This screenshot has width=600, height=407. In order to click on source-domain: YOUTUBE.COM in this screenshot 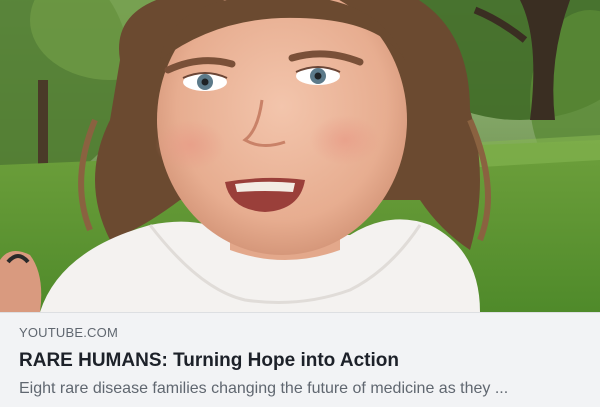, I will do `click(68, 332)`.